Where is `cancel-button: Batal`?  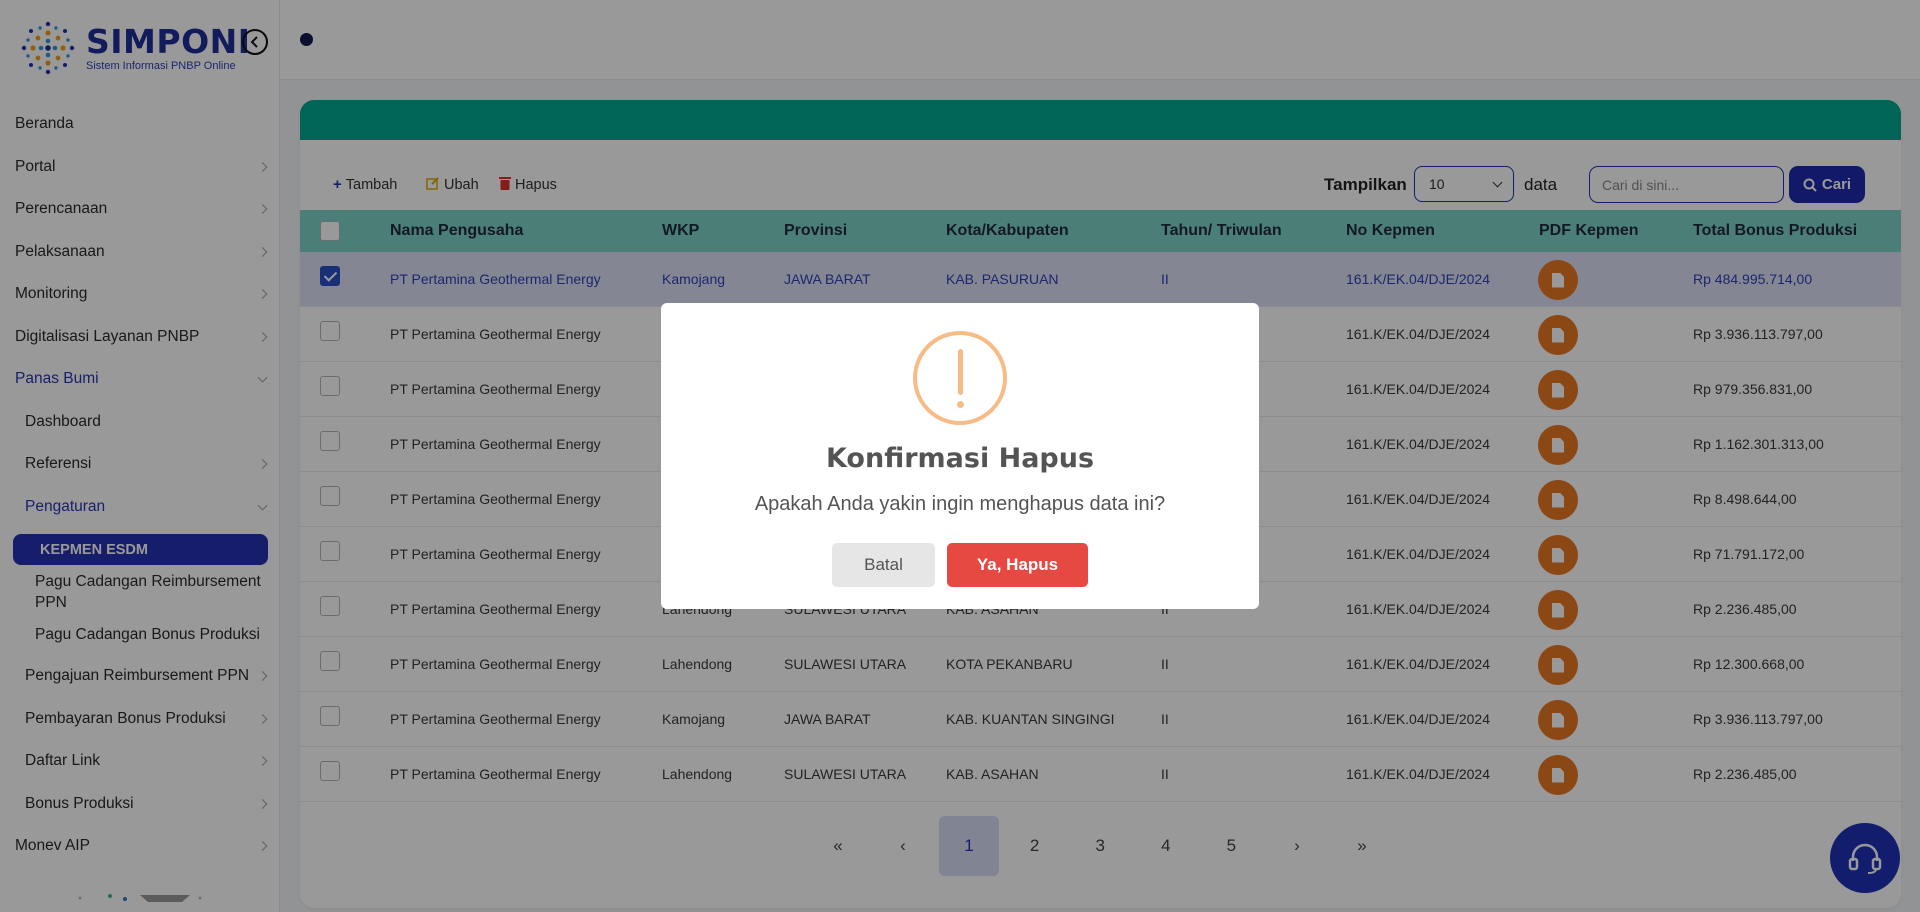
cancel-button: Batal is located at coordinates (883, 565).